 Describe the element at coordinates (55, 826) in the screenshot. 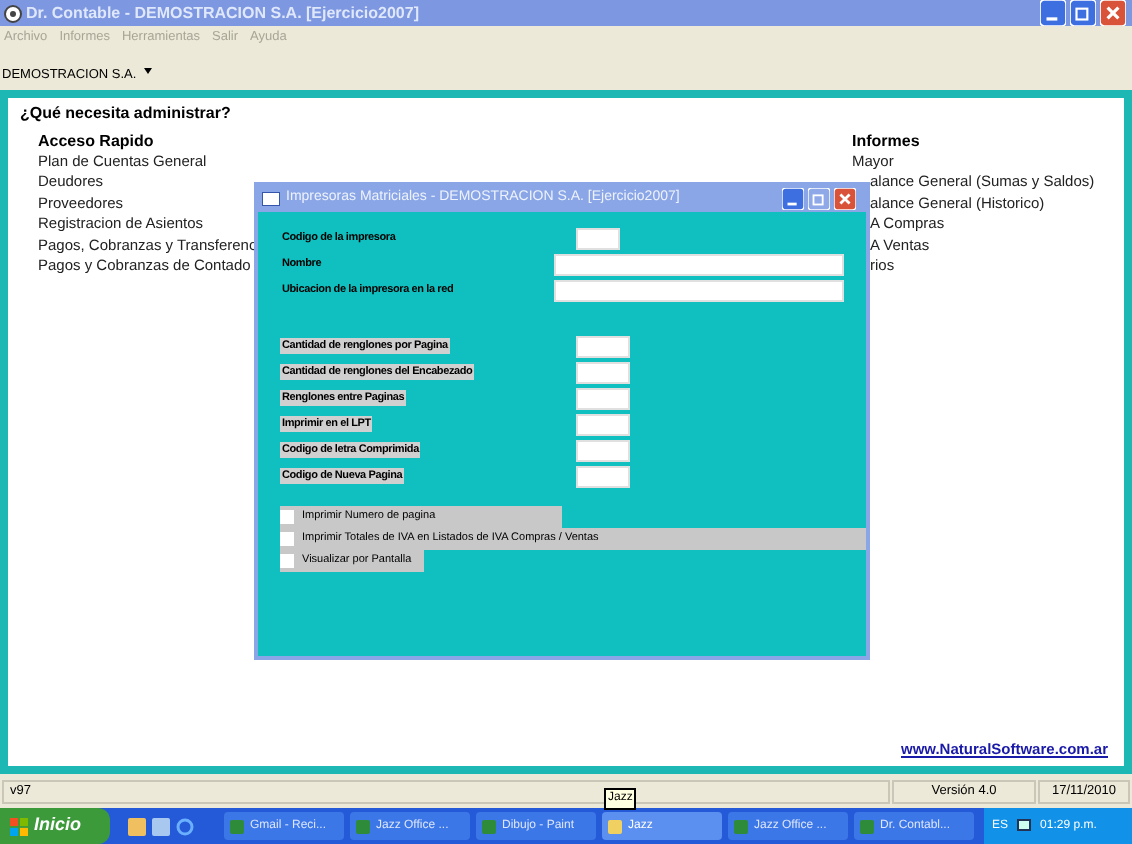

I see `start-button: Inicio` at that location.